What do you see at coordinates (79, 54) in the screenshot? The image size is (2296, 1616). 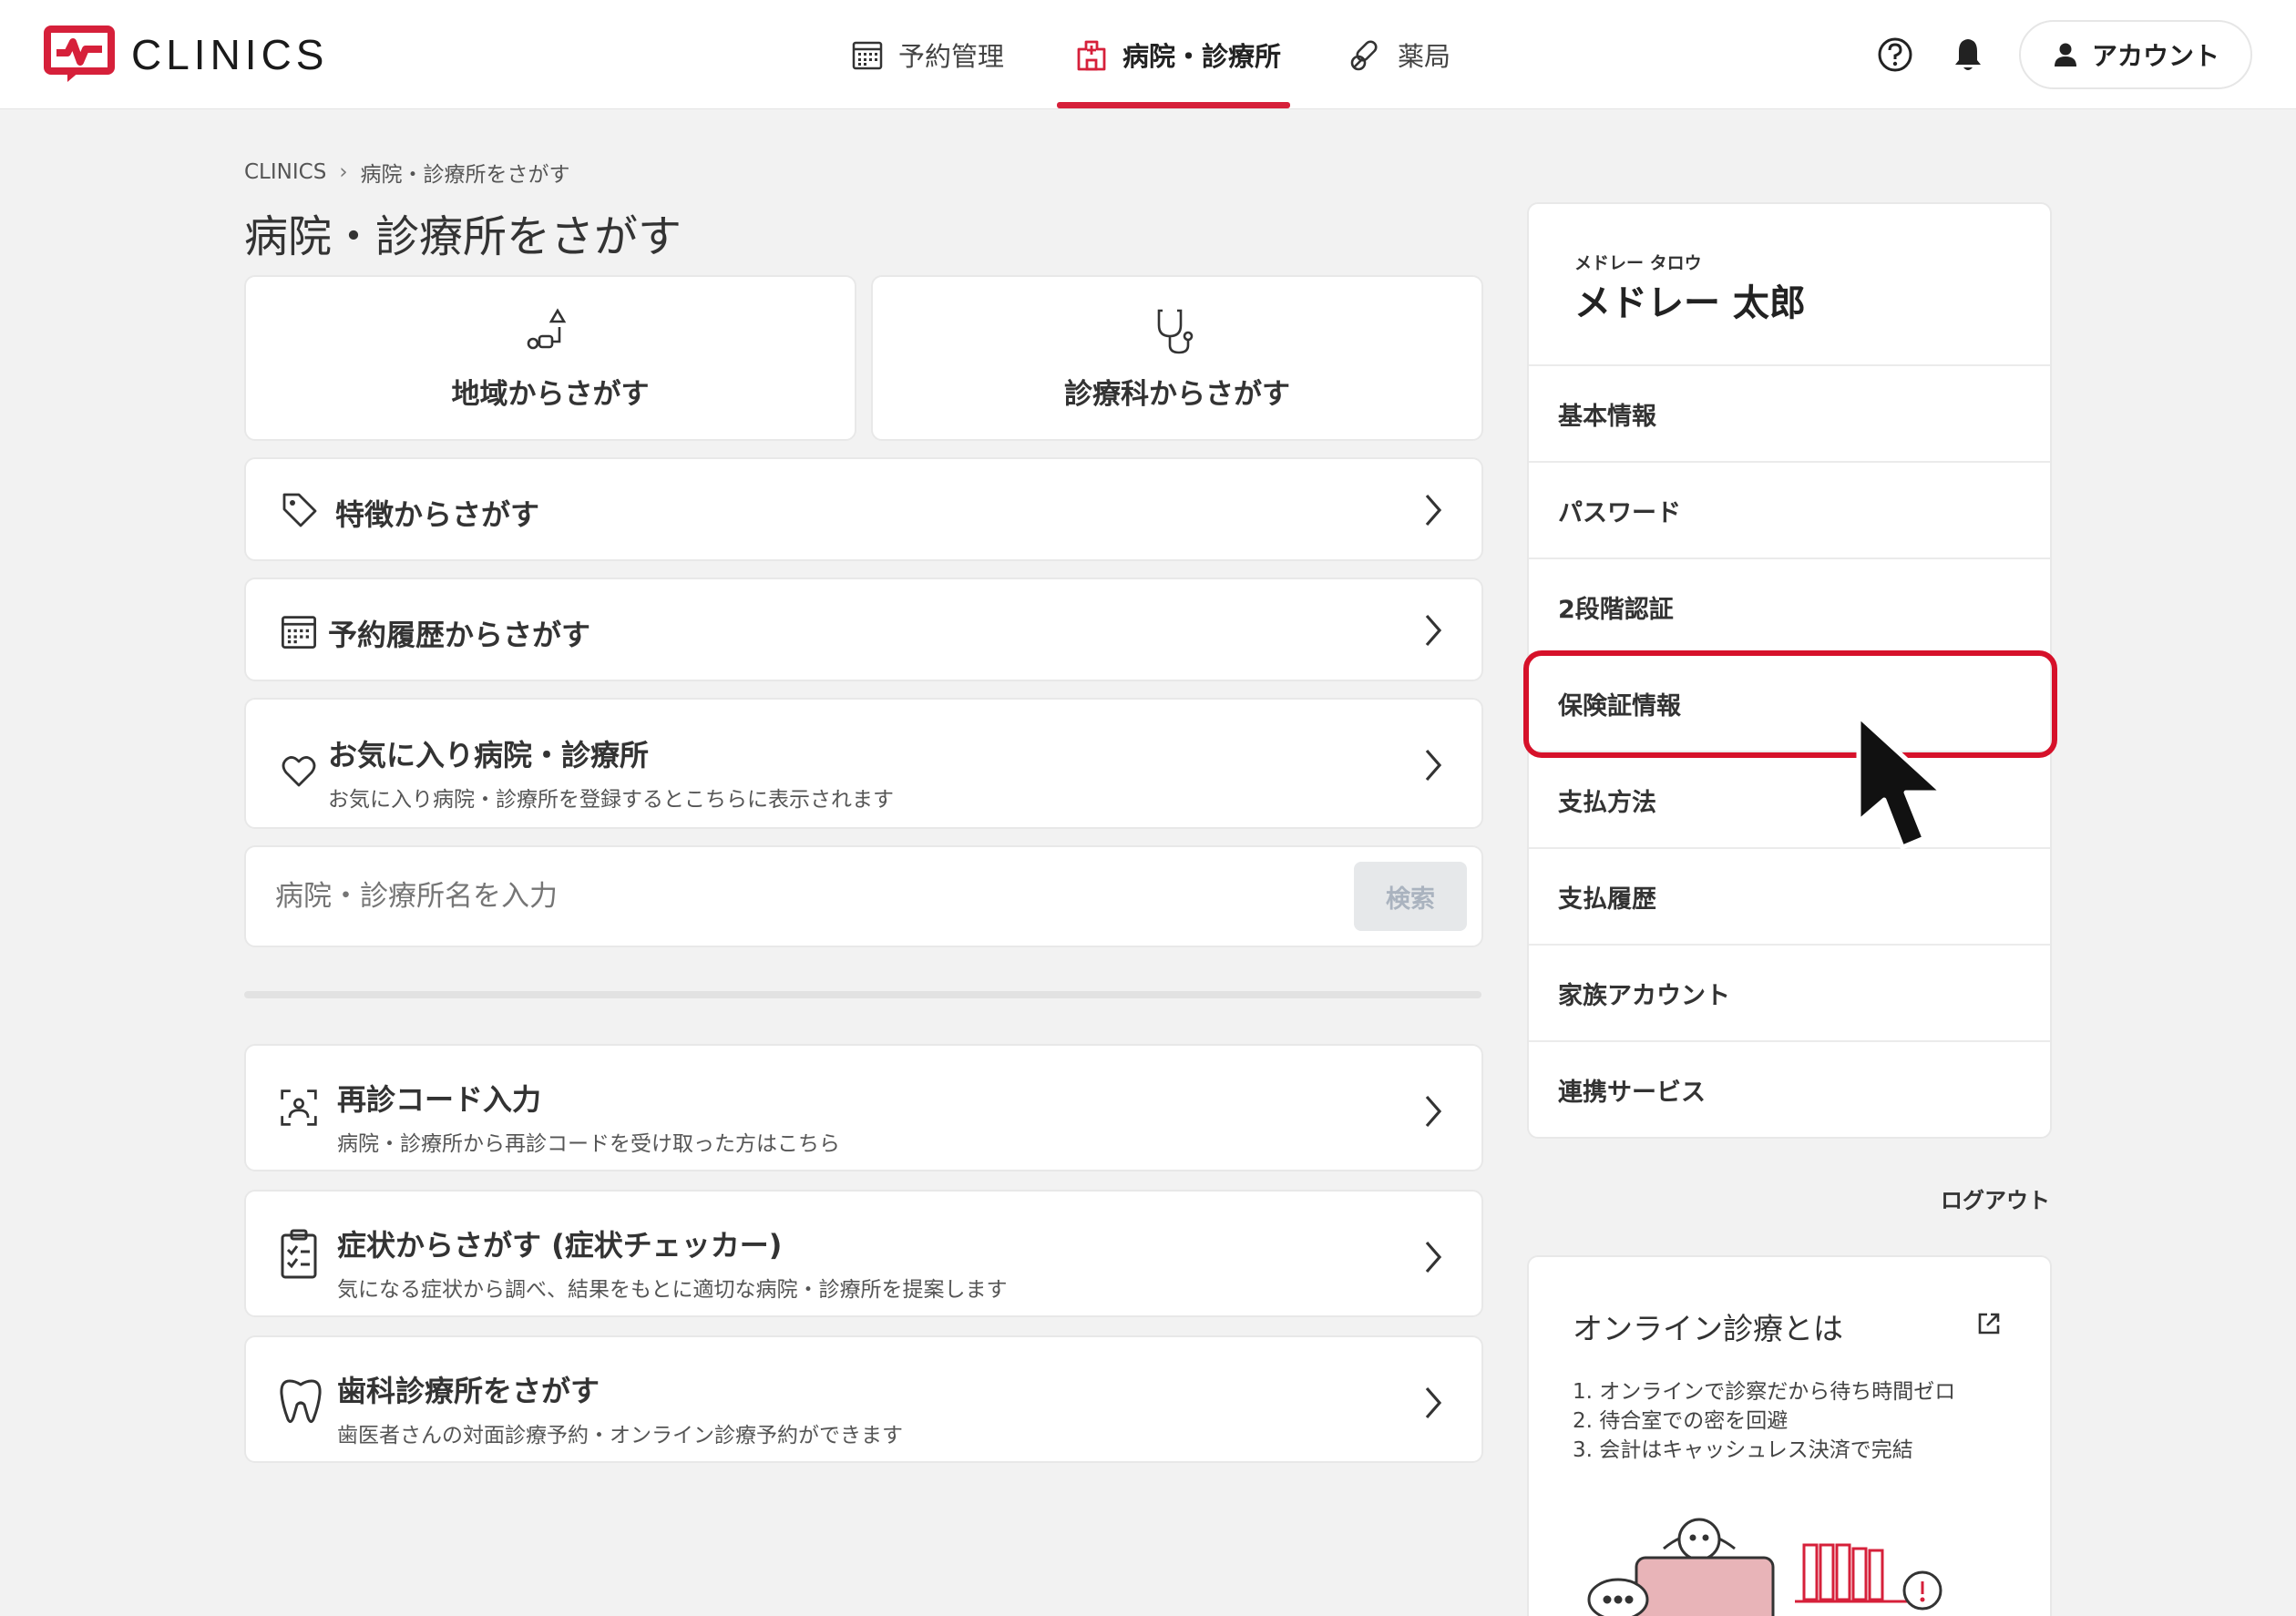 I see `clinics-logo-icon` at bounding box center [79, 54].